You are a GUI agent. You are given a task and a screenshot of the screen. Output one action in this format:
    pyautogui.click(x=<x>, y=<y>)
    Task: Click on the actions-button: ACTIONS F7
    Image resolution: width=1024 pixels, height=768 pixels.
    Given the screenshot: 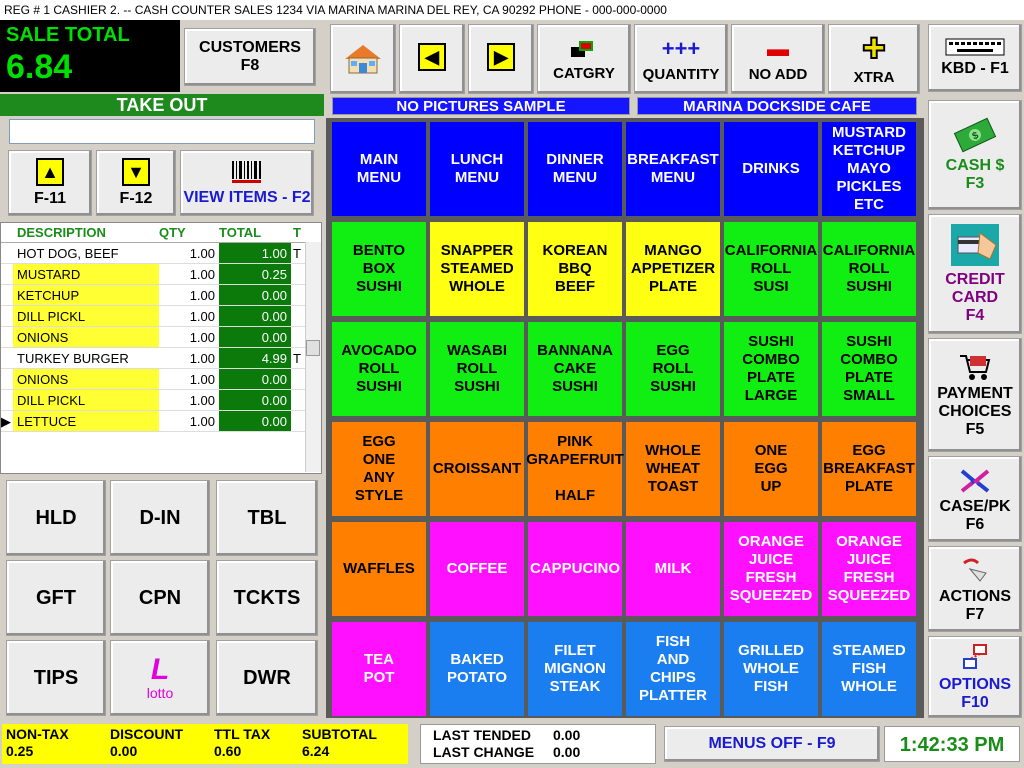 What is the action you would take?
    pyautogui.click(x=975, y=589)
    